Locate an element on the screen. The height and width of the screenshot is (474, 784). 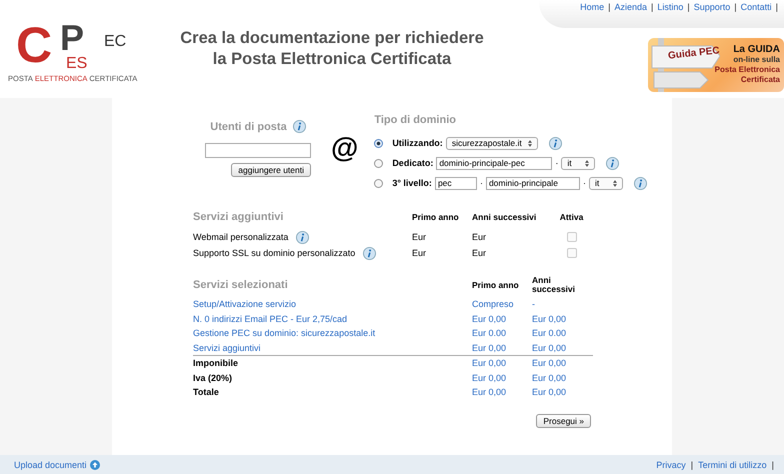
guide-banner: Guida PEC La GUIDA on-line sulla Posta Elettronica Certificata is located at coordinates (716, 65).